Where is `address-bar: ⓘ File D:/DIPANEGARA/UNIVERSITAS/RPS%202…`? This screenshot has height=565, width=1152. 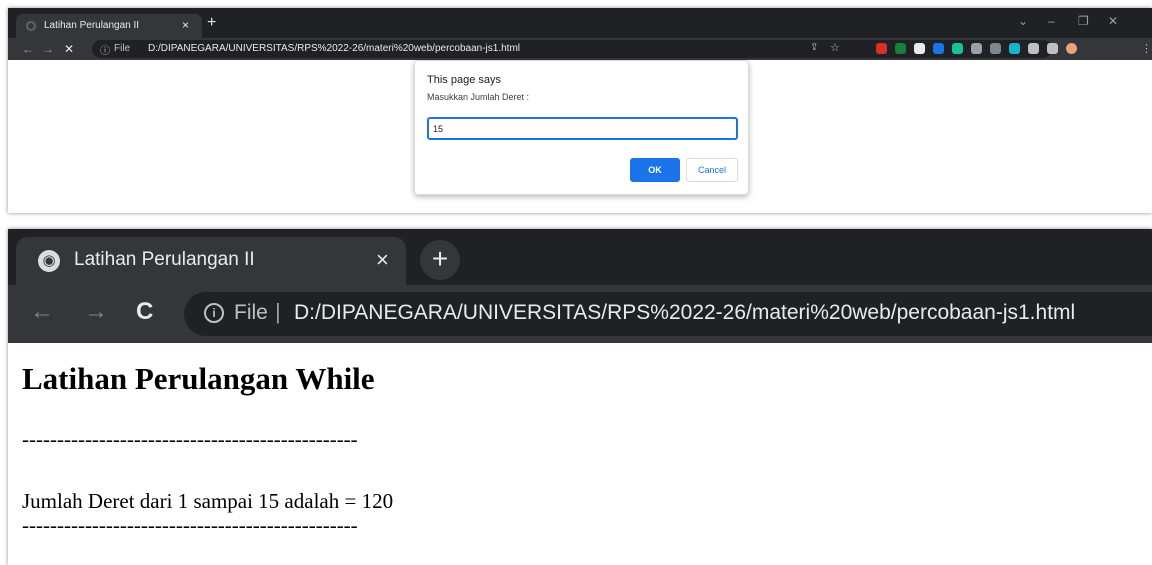
address-bar: ⓘ File D:/DIPANEGARA/UNIVERSITAS/RPS%202… is located at coordinates (572, 49).